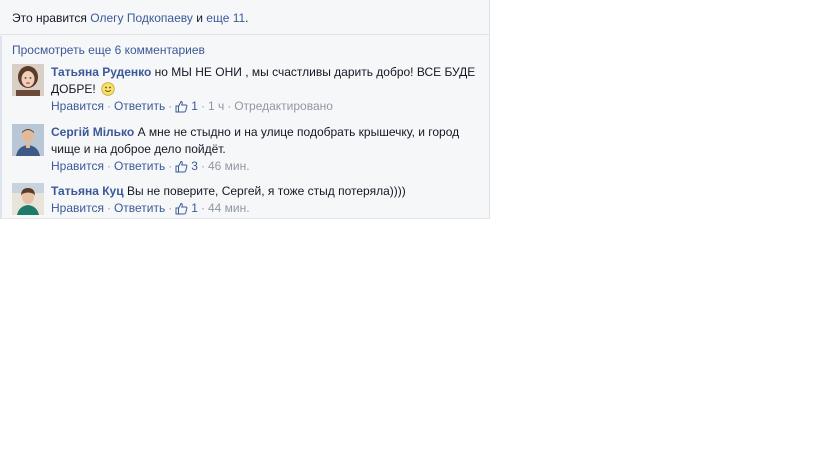  I want to click on comment-author-link: Татьяна Руденко, so click(101, 72).